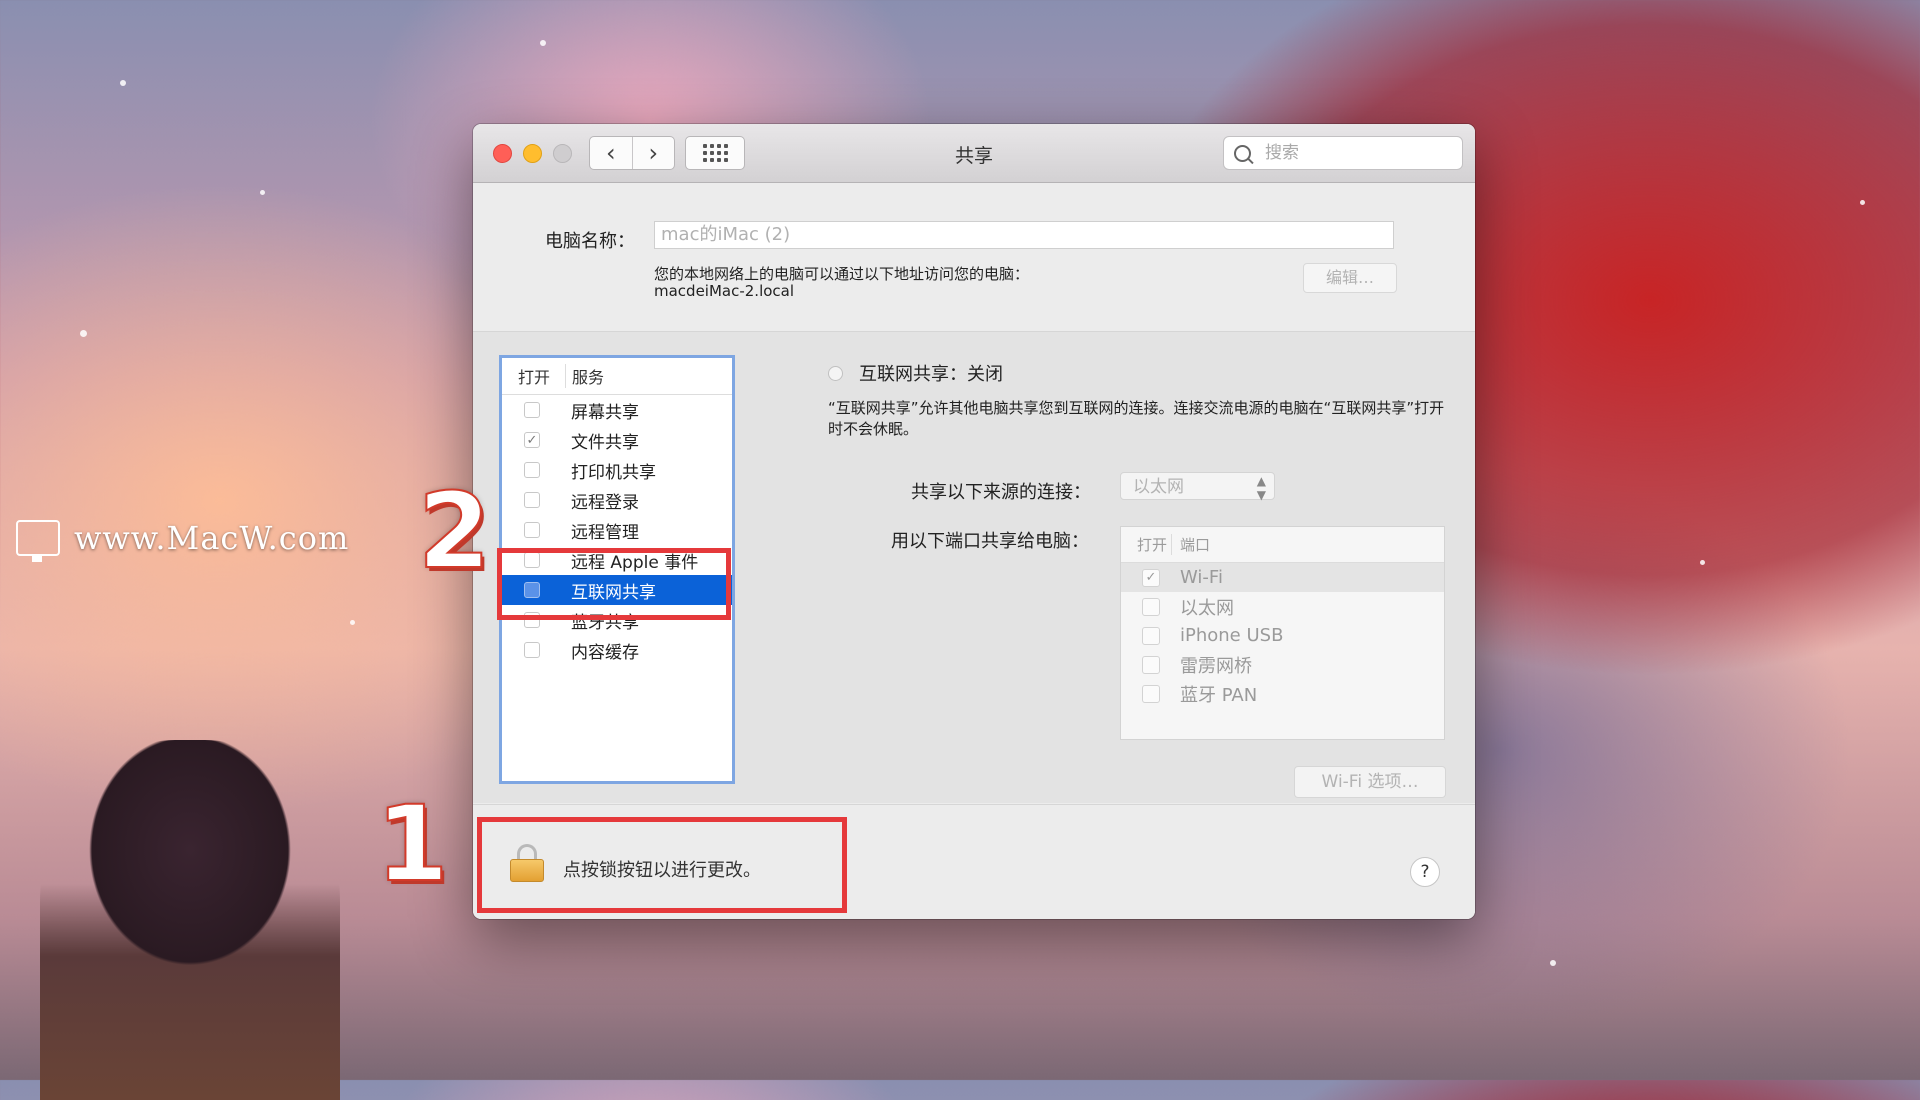 The height and width of the screenshot is (1100, 1920). I want to click on service-label: 屏幕共享, so click(605, 412).